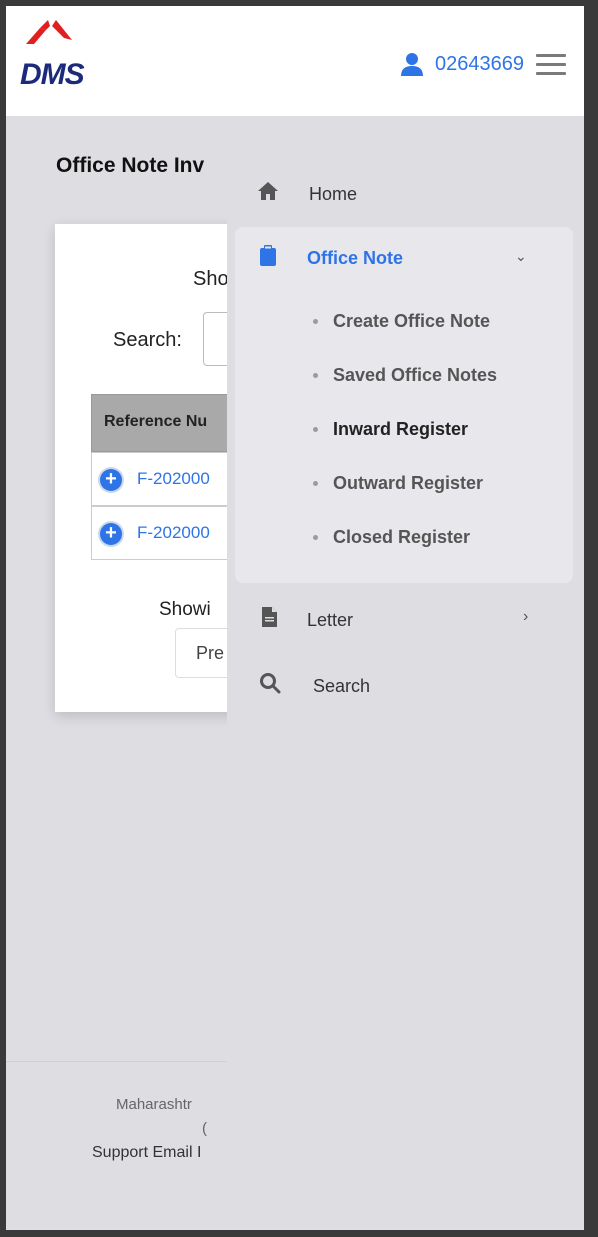 This screenshot has width=598, height=1237. Describe the element at coordinates (405, 257) in the screenshot. I see `menu-item-office-note: Office Note ⌄` at that location.